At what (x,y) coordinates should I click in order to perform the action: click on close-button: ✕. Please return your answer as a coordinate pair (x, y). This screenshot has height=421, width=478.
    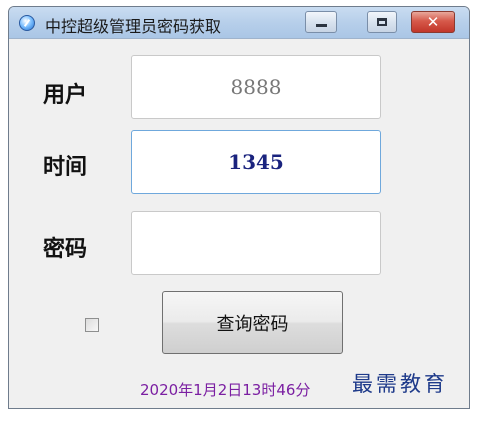
    Looking at the image, I should click on (433, 22).